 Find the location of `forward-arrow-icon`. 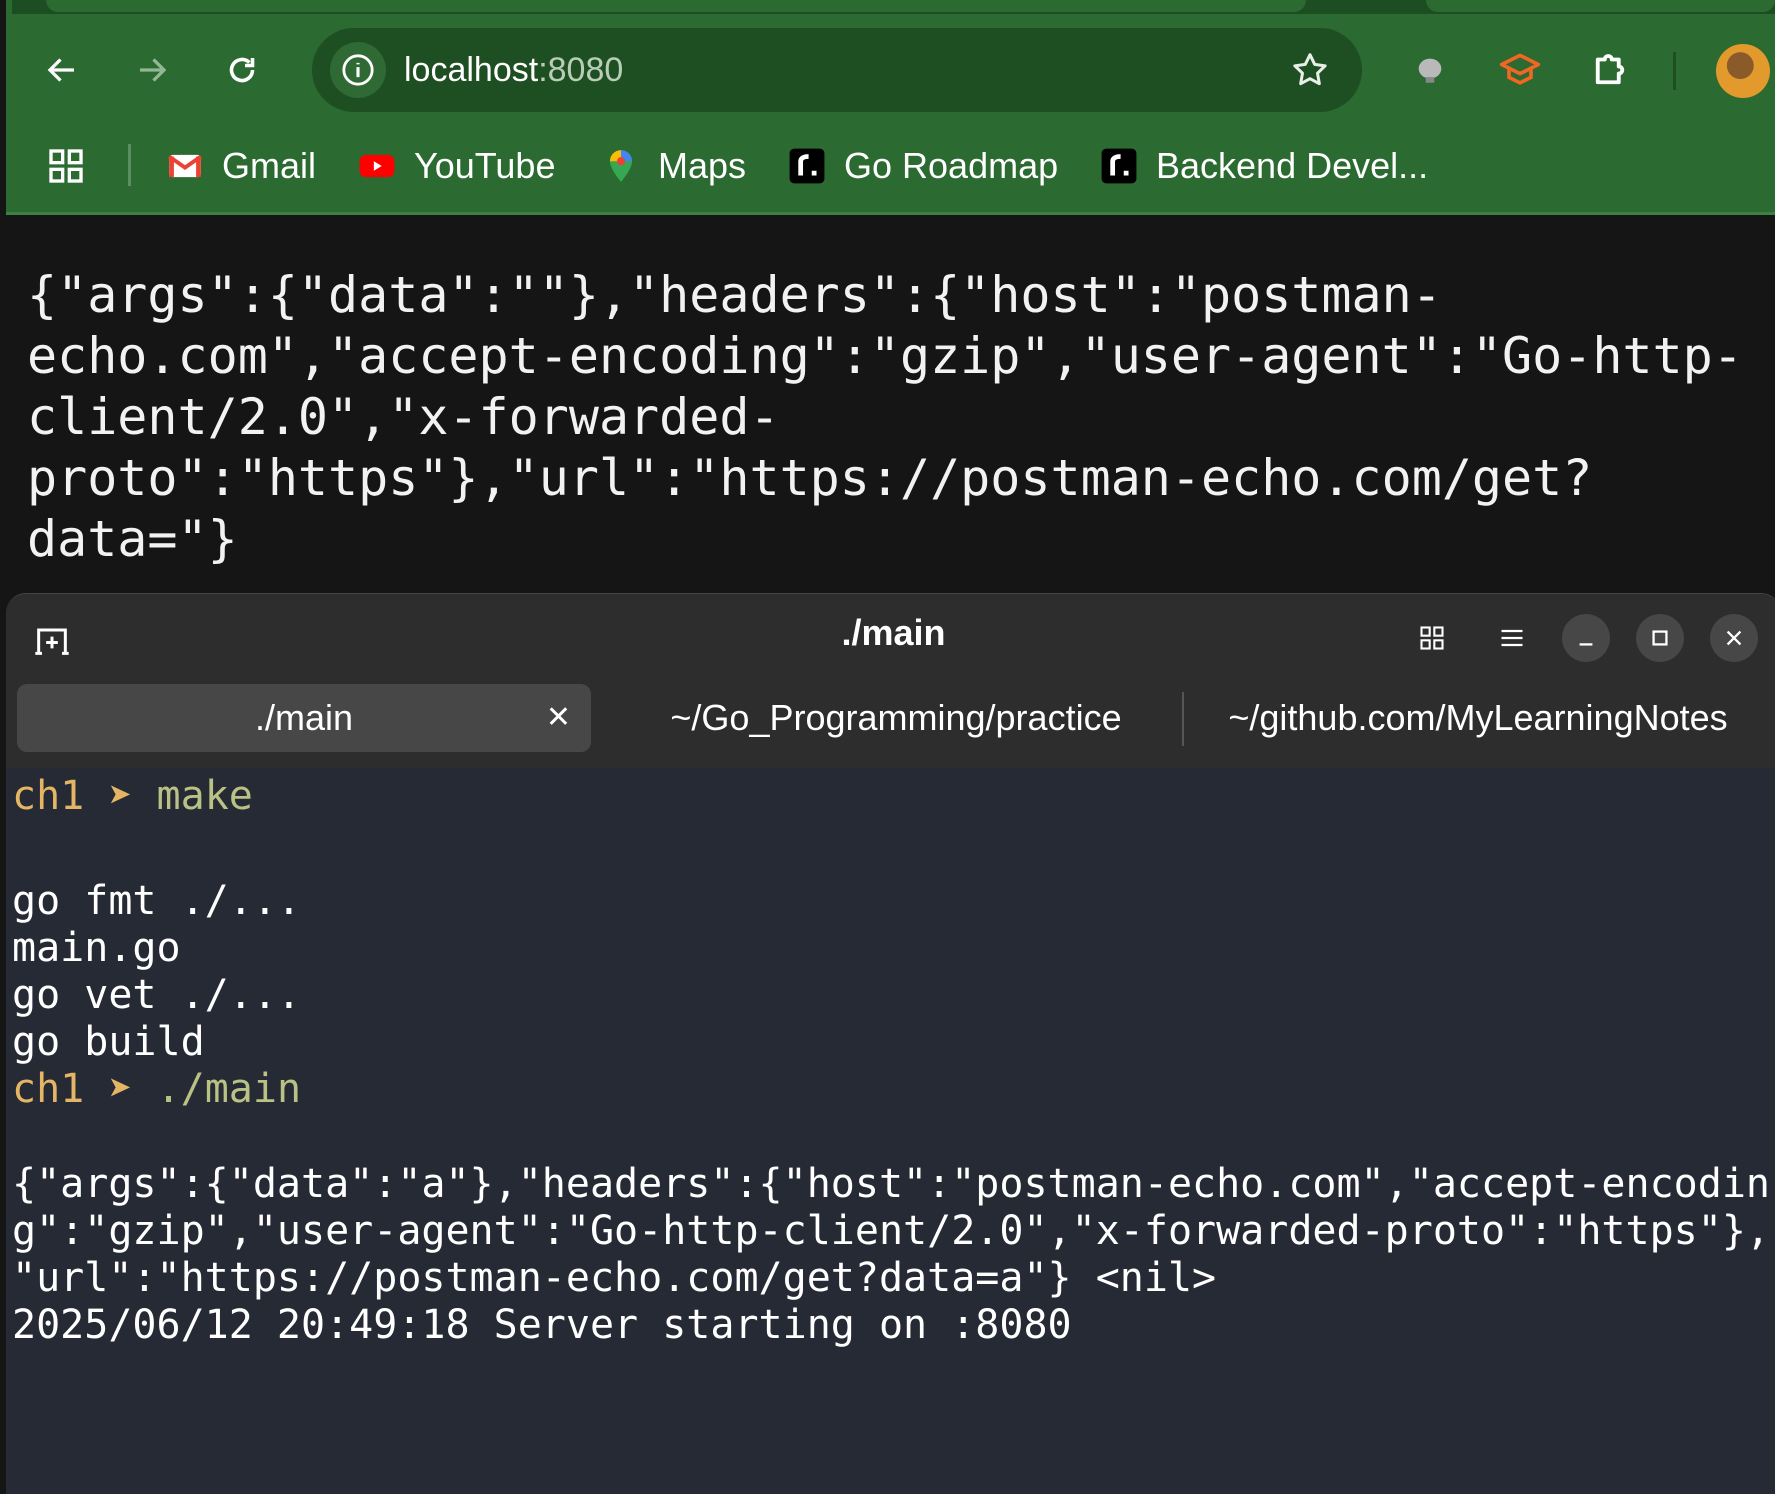

forward-arrow-icon is located at coordinates (153, 70).